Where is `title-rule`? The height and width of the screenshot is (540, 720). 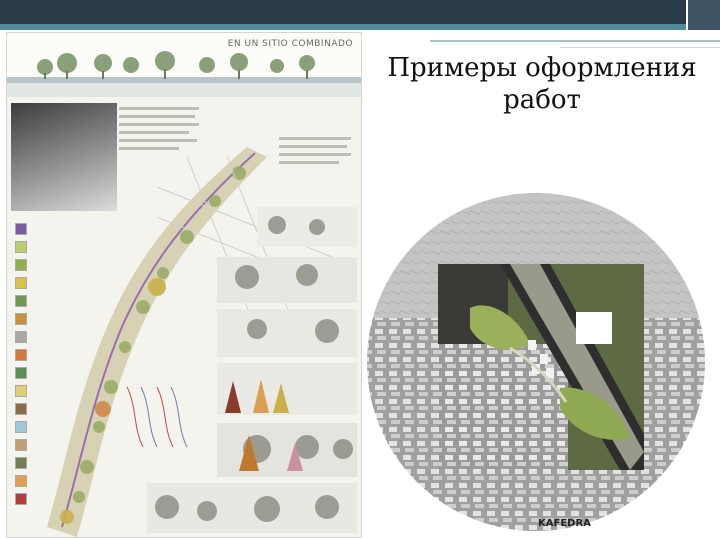 title-rule is located at coordinates (575, 41).